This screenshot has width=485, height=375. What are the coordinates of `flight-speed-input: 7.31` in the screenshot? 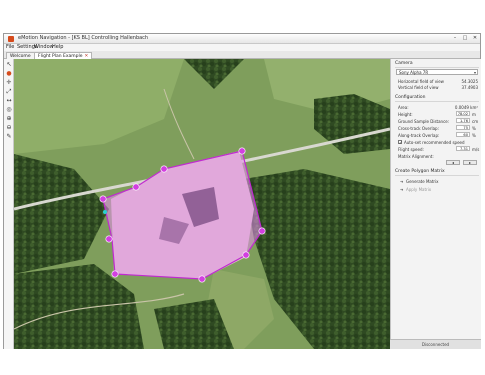 It's located at (463, 148).